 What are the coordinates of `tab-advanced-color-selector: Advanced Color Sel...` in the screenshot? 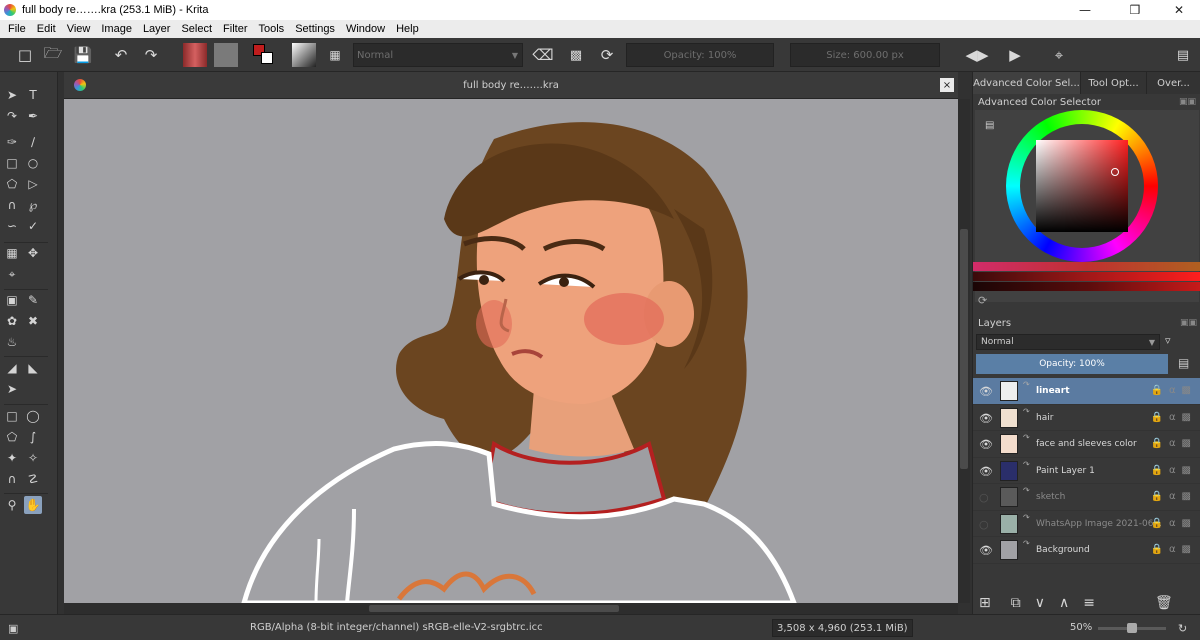 It's located at (1027, 83).